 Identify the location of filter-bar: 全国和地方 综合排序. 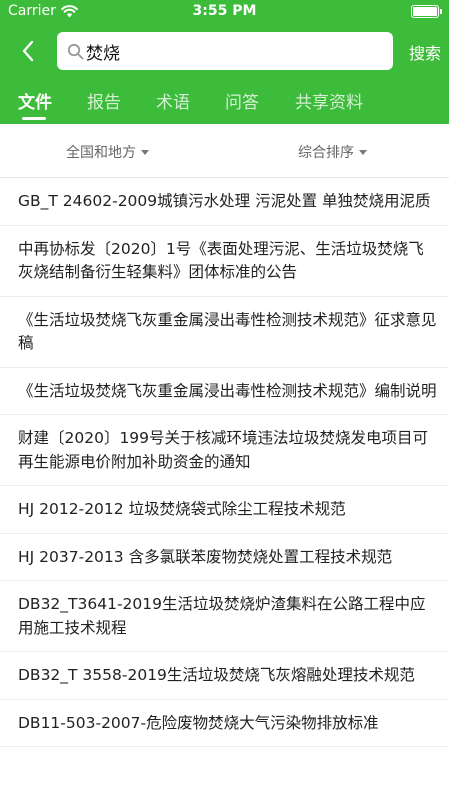
(224, 151).